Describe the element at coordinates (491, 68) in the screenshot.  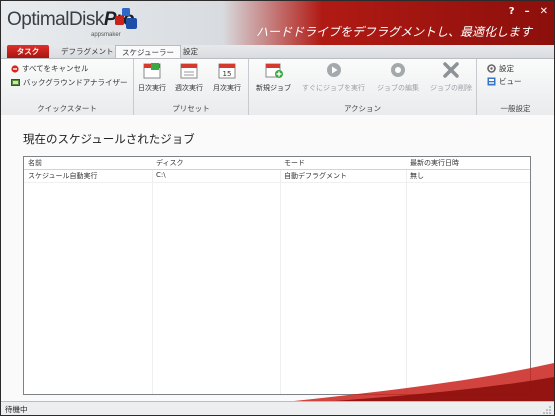
I see `settings-icon` at that location.